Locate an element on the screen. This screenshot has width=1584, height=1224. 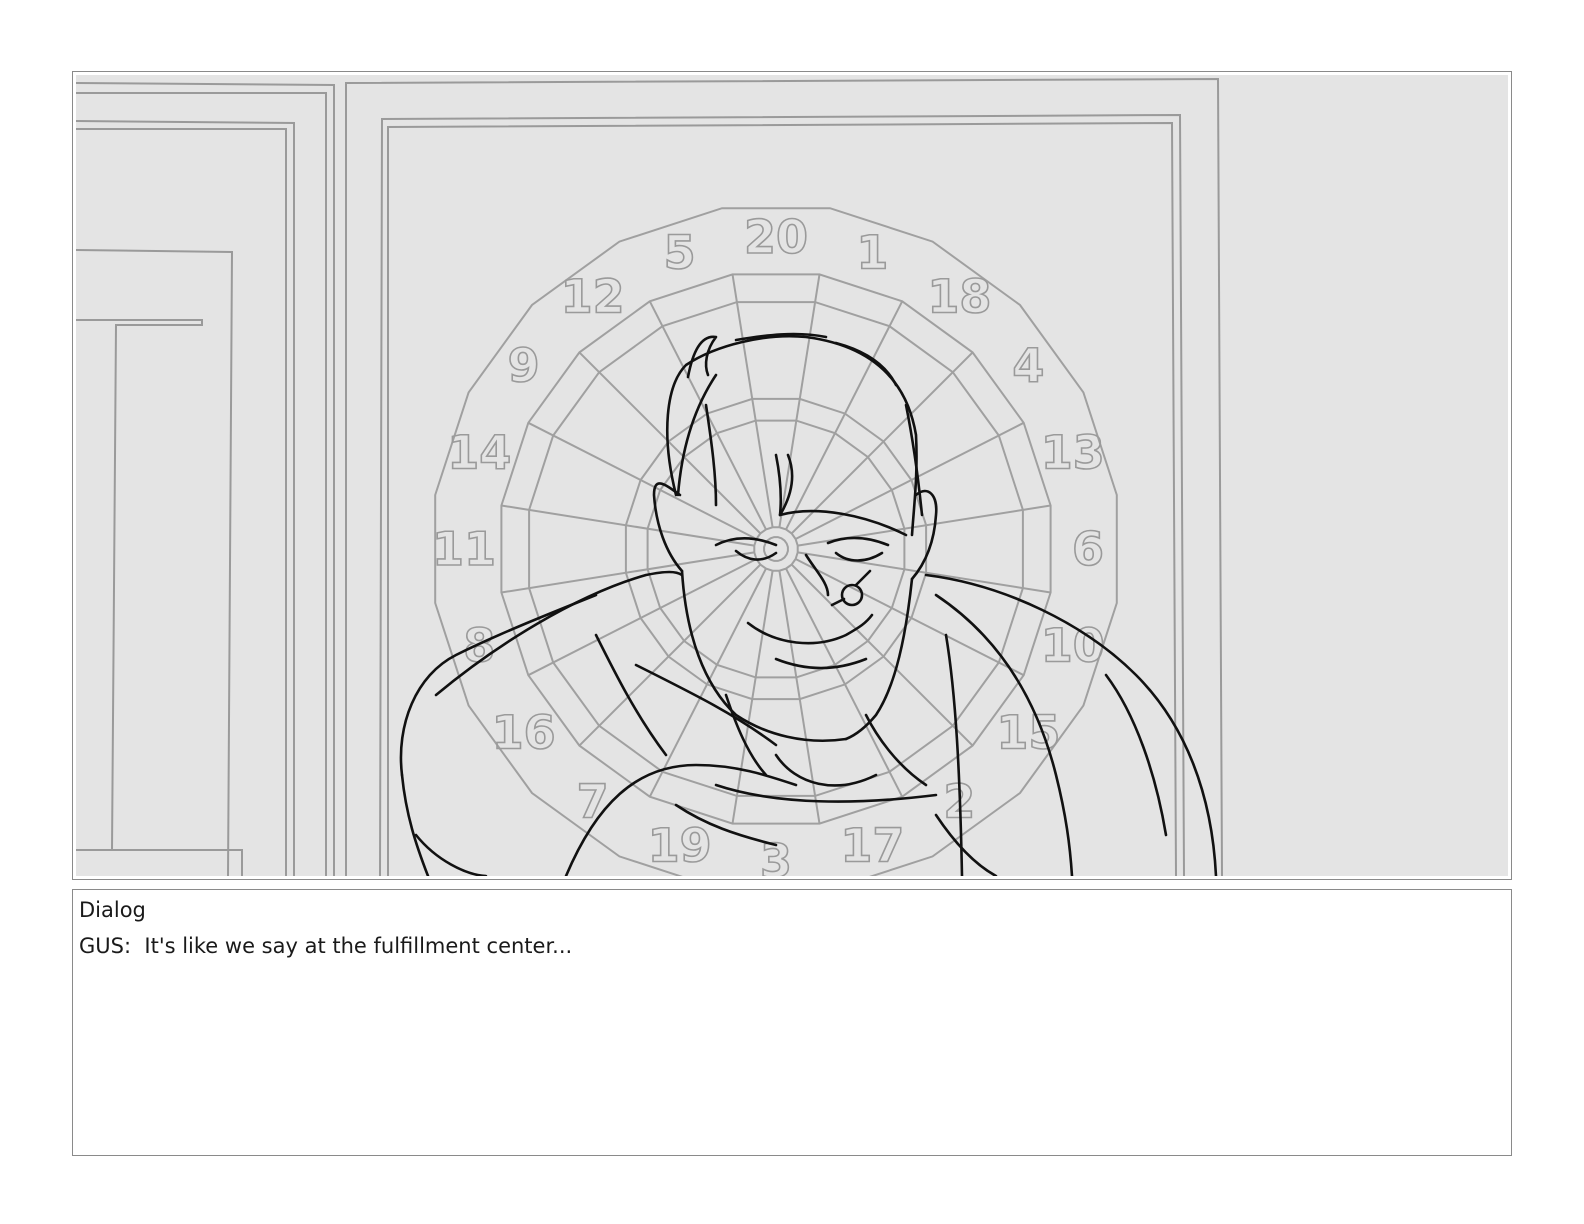
dartboard-number: 19 is located at coordinates (680, 846).